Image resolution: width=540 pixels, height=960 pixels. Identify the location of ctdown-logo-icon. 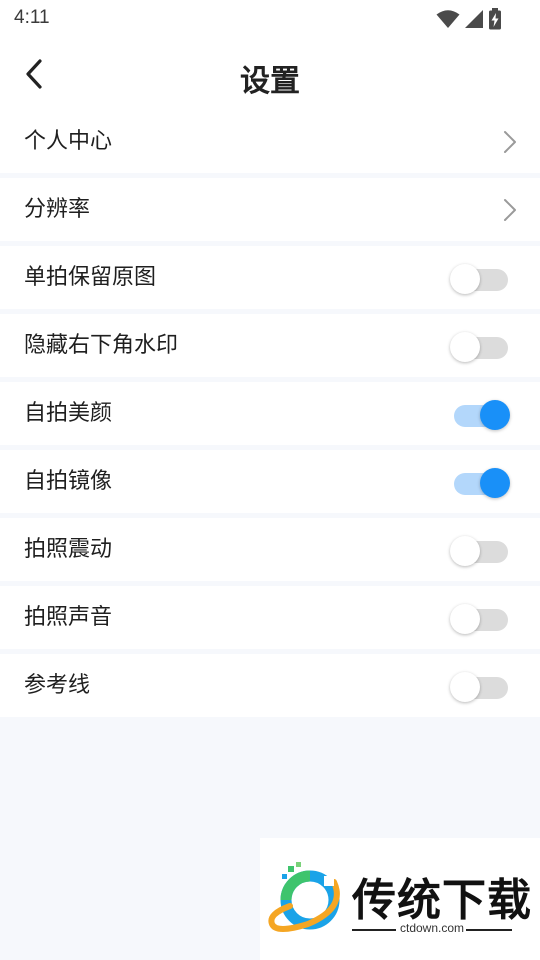
(304, 897).